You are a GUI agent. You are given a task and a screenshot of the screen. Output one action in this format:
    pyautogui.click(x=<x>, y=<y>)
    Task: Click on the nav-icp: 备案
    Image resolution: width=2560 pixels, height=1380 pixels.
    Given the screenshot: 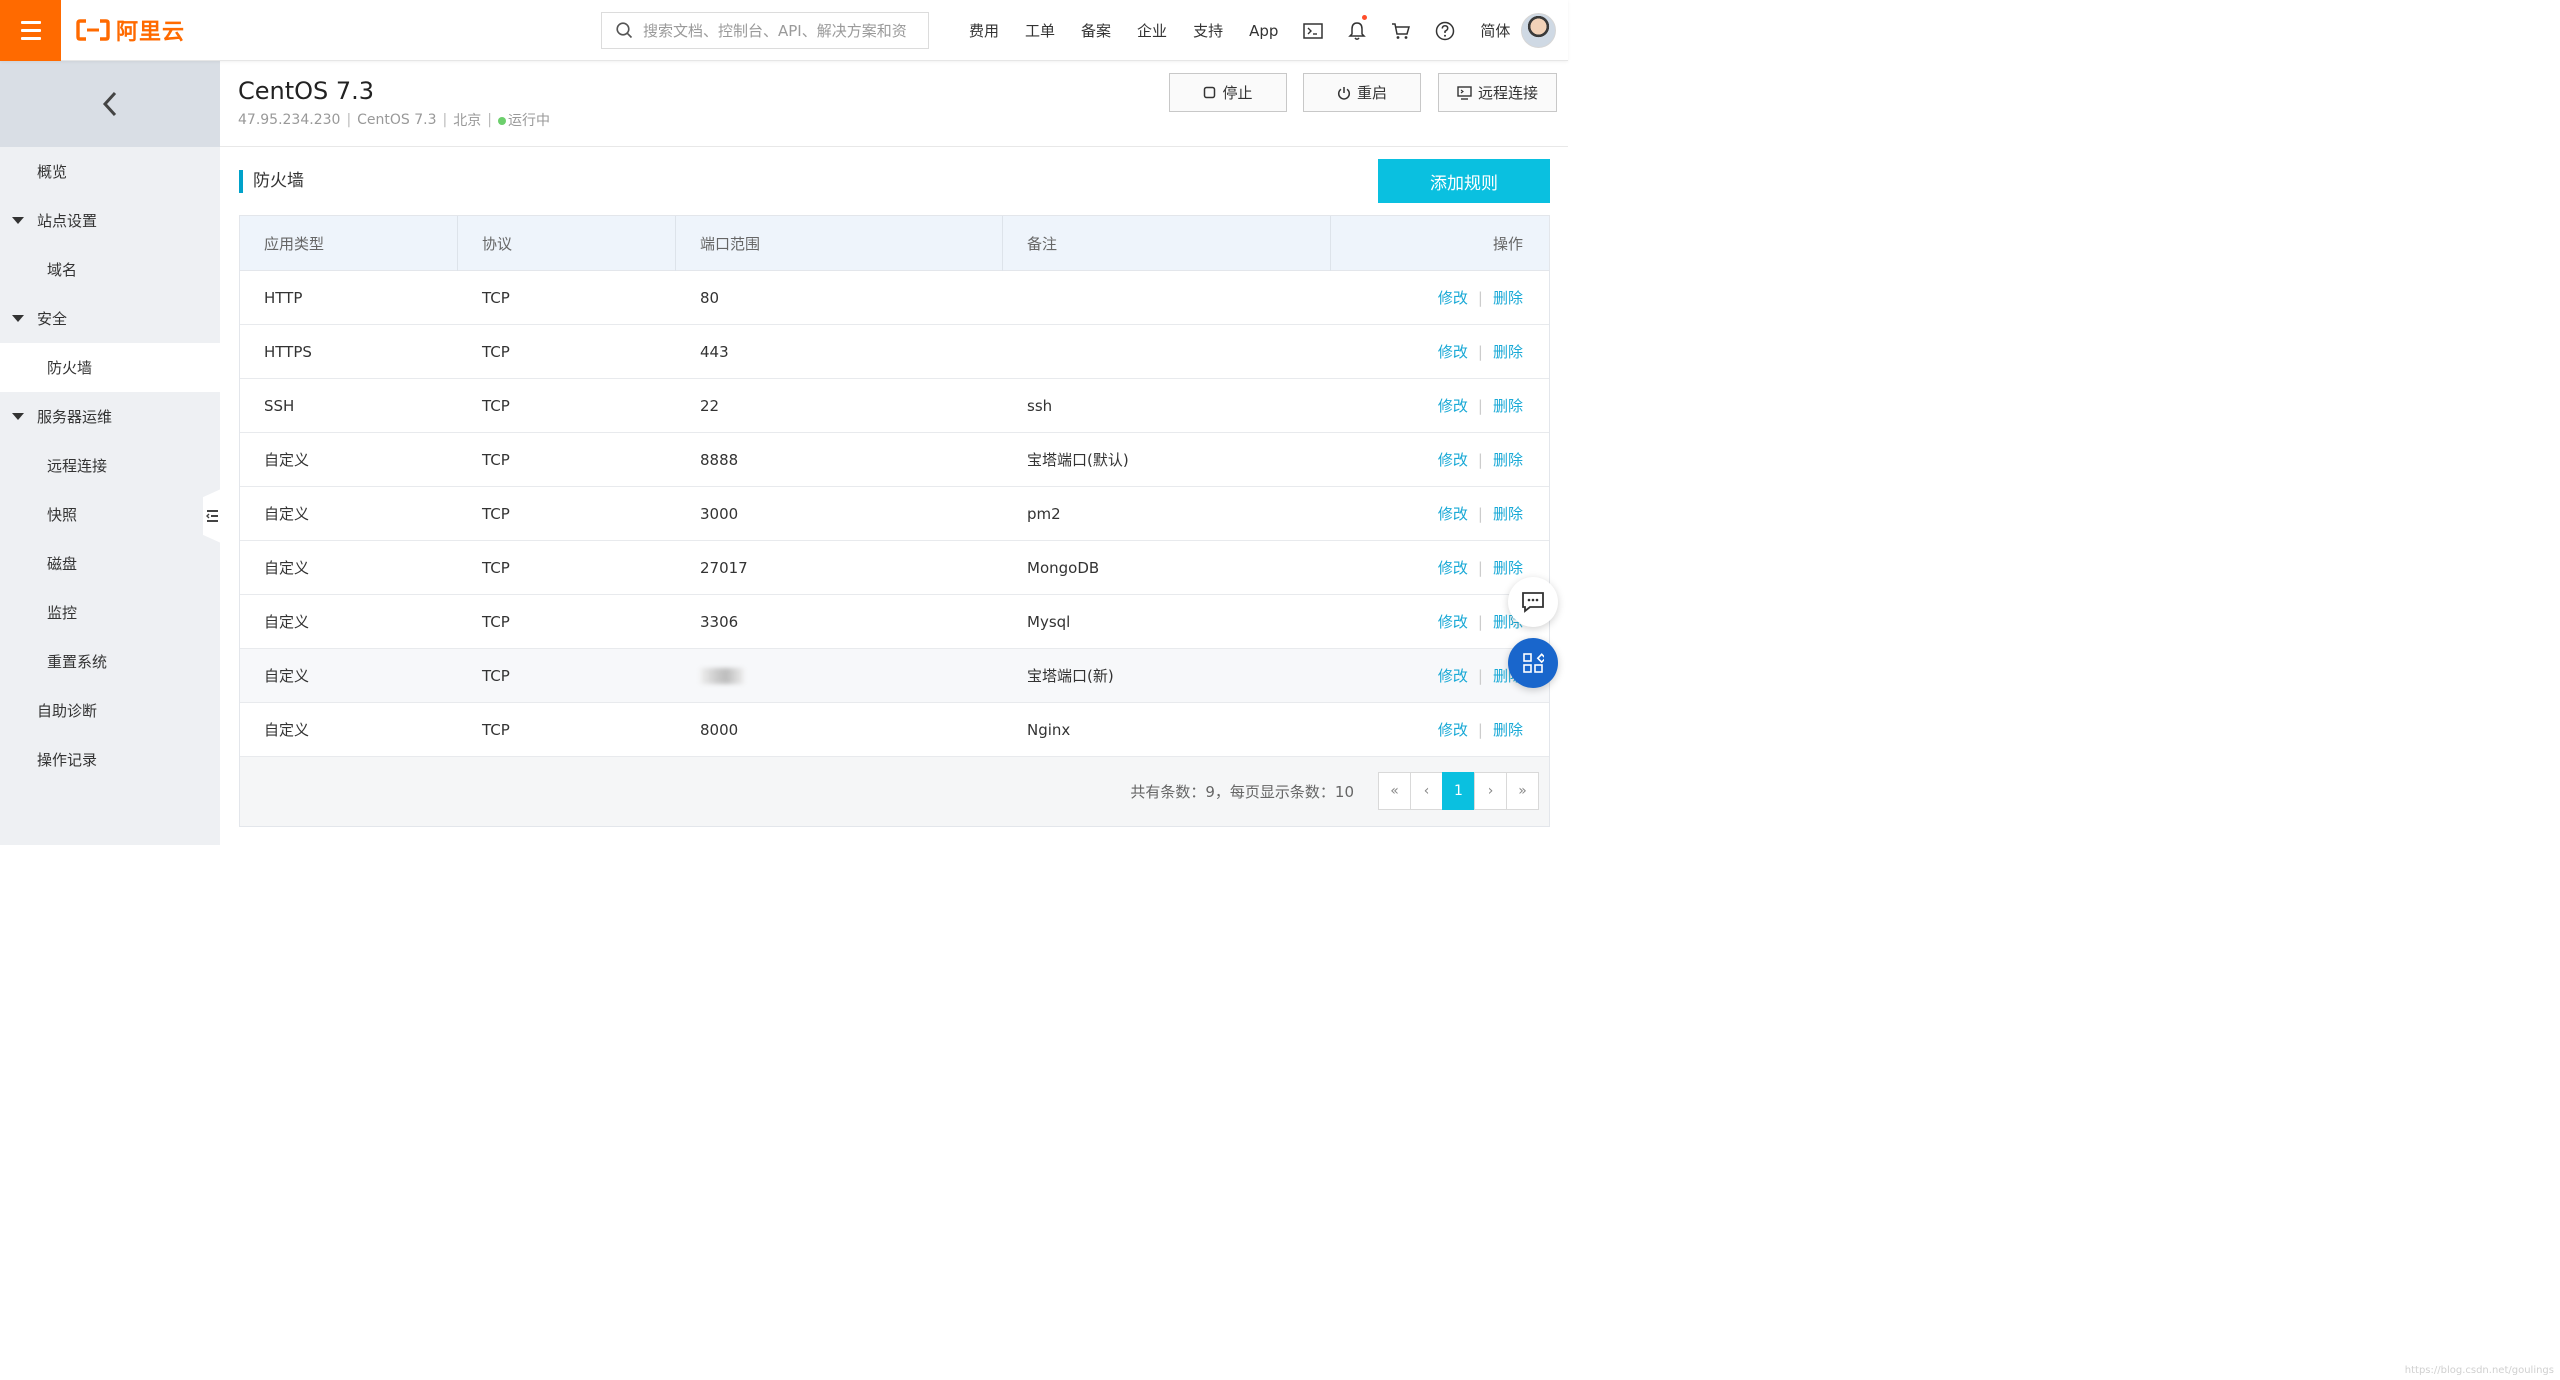 What is the action you would take?
    pyautogui.click(x=1096, y=30)
    